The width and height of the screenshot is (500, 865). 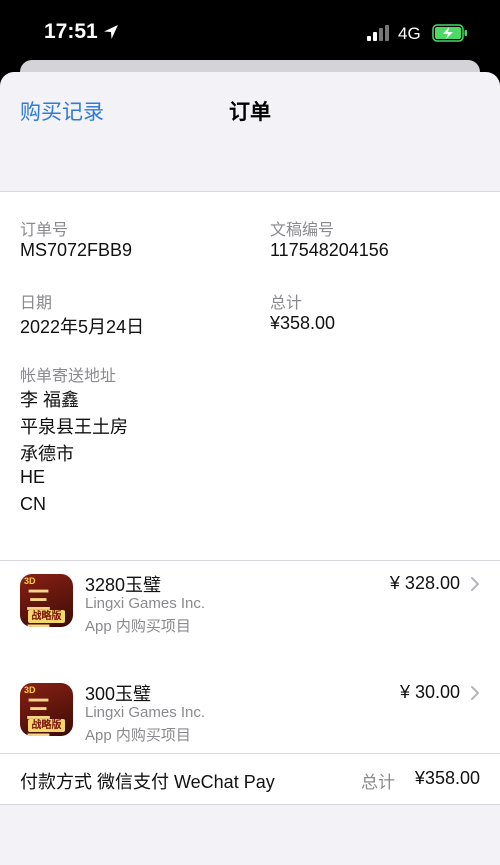 What do you see at coordinates (286, 303) in the screenshot?
I see `total-label: 总计` at bounding box center [286, 303].